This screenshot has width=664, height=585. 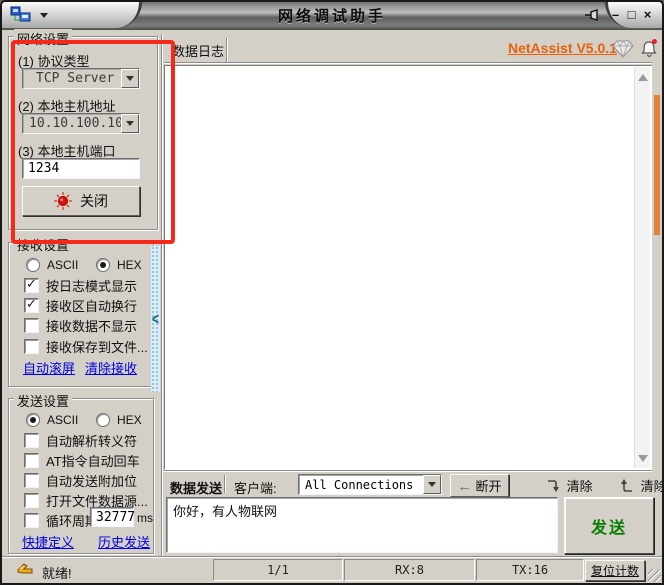 I want to click on checkbox-label: 接收区自动换行, so click(x=92, y=306).